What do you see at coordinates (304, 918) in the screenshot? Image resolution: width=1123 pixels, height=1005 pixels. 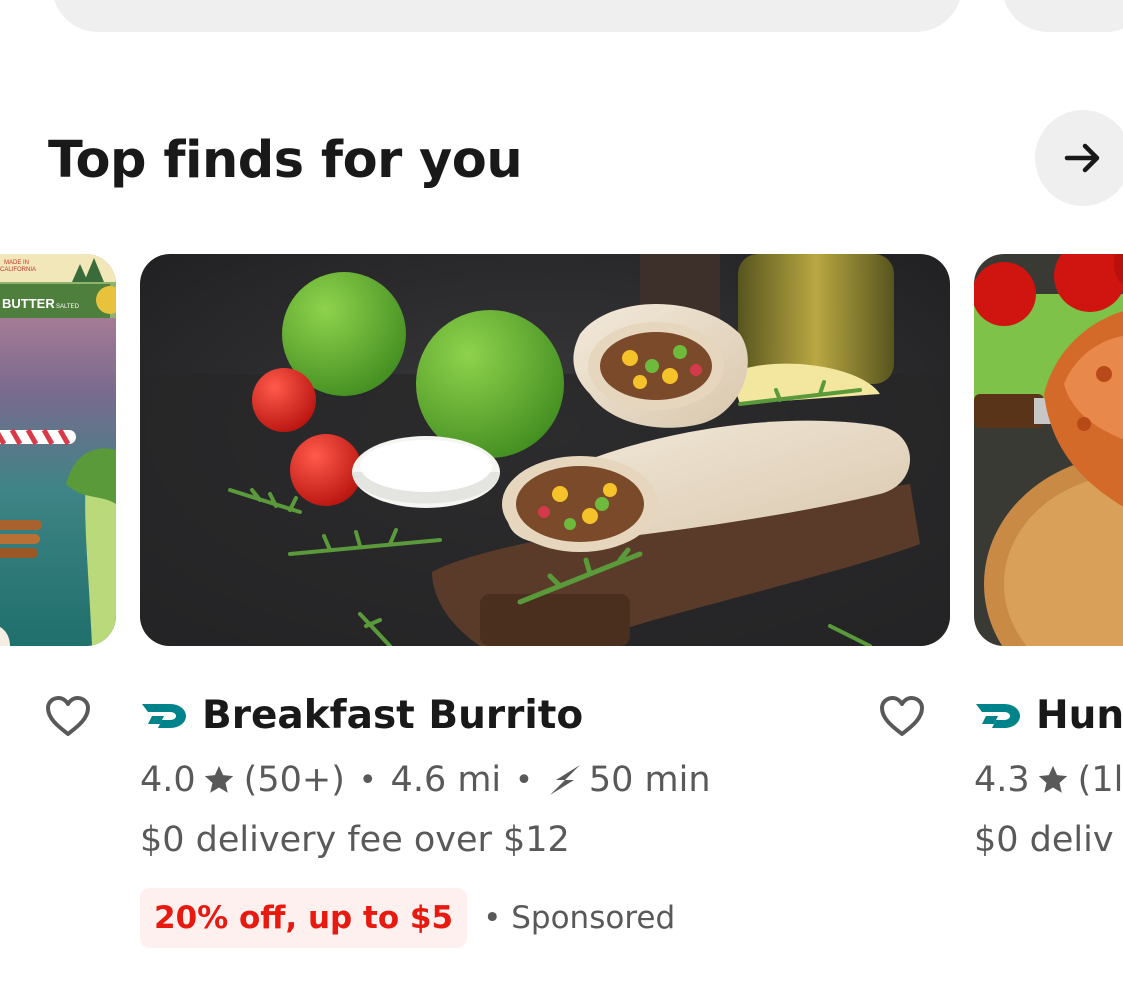 I see `promo-badge: 20% off, up to $5` at bounding box center [304, 918].